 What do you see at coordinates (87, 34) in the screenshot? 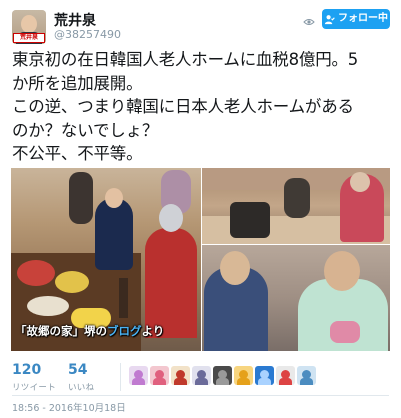
I see `user-handle: @38257490` at bounding box center [87, 34].